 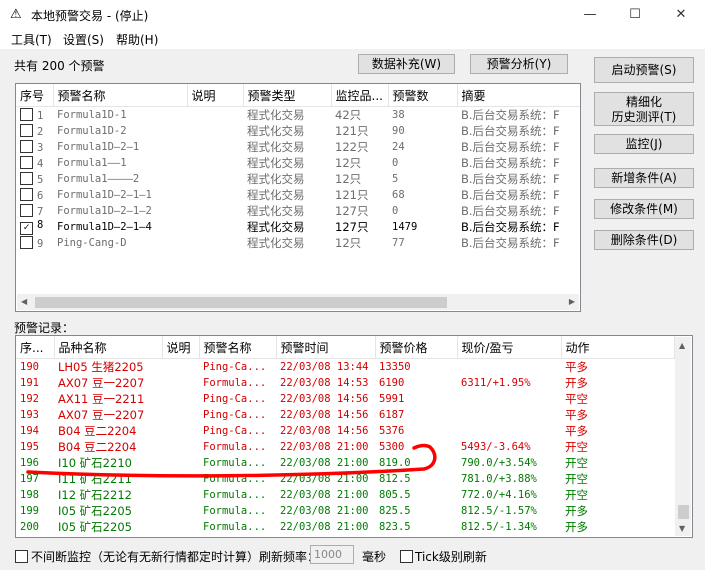 What do you see at coordinates (108, 347) in the screenshot?
I see `rec-col-name: 品种名称` at bounding box center [108, 347].